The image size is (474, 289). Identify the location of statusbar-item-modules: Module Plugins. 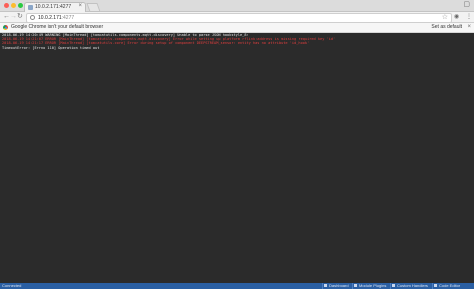
(369, 286).